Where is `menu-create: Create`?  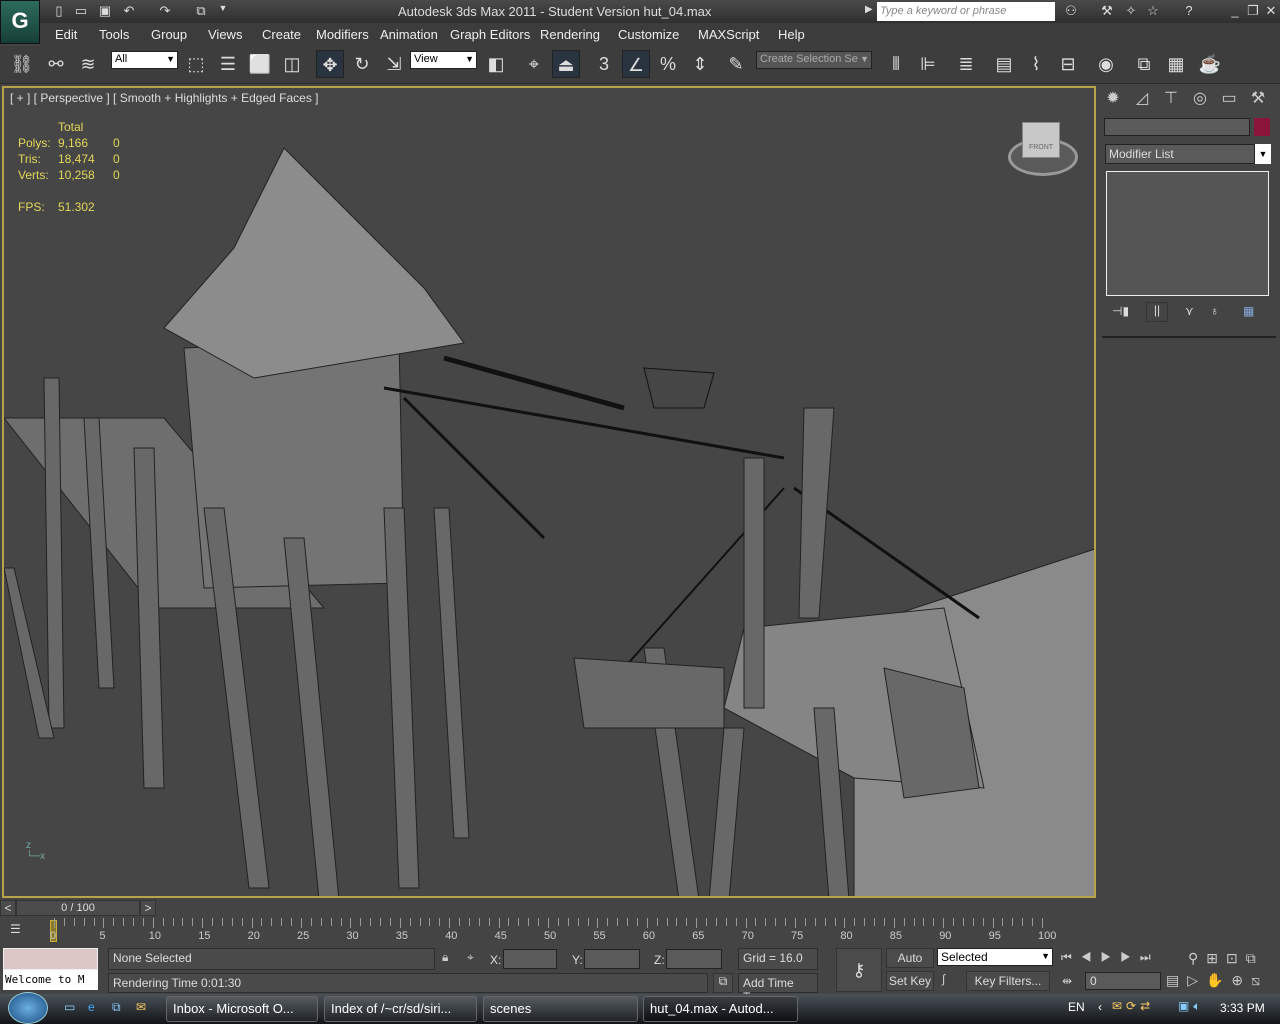
menu-create: Create is located at coordinates (281, 34).